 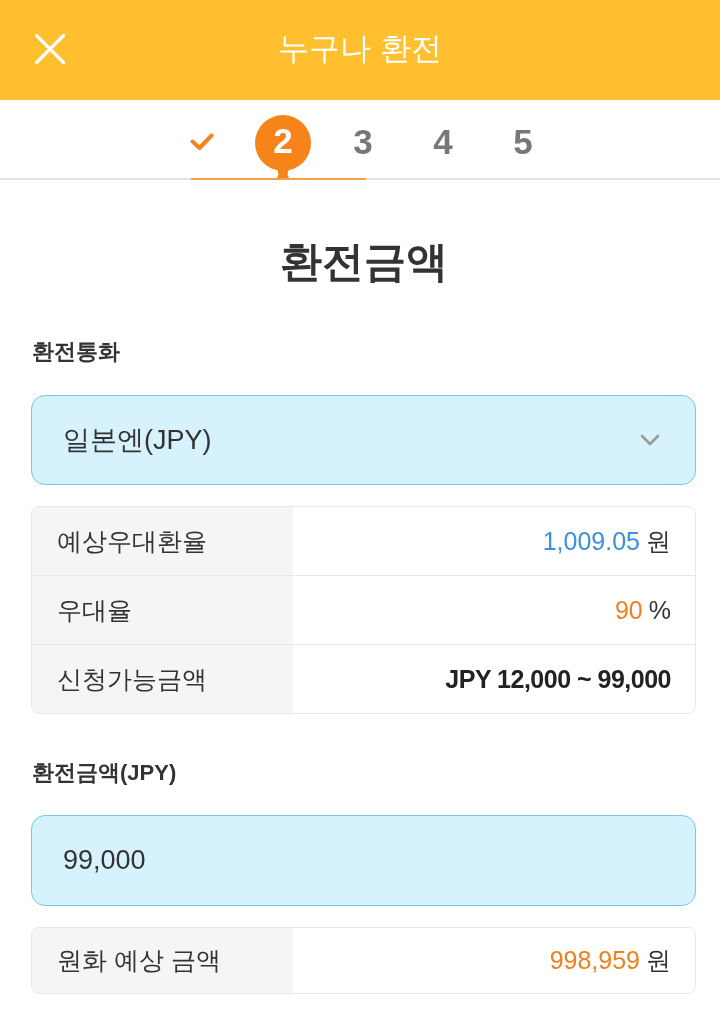 I want to click on row-label: 원화 예상 금액, so click(x=162, y=960).